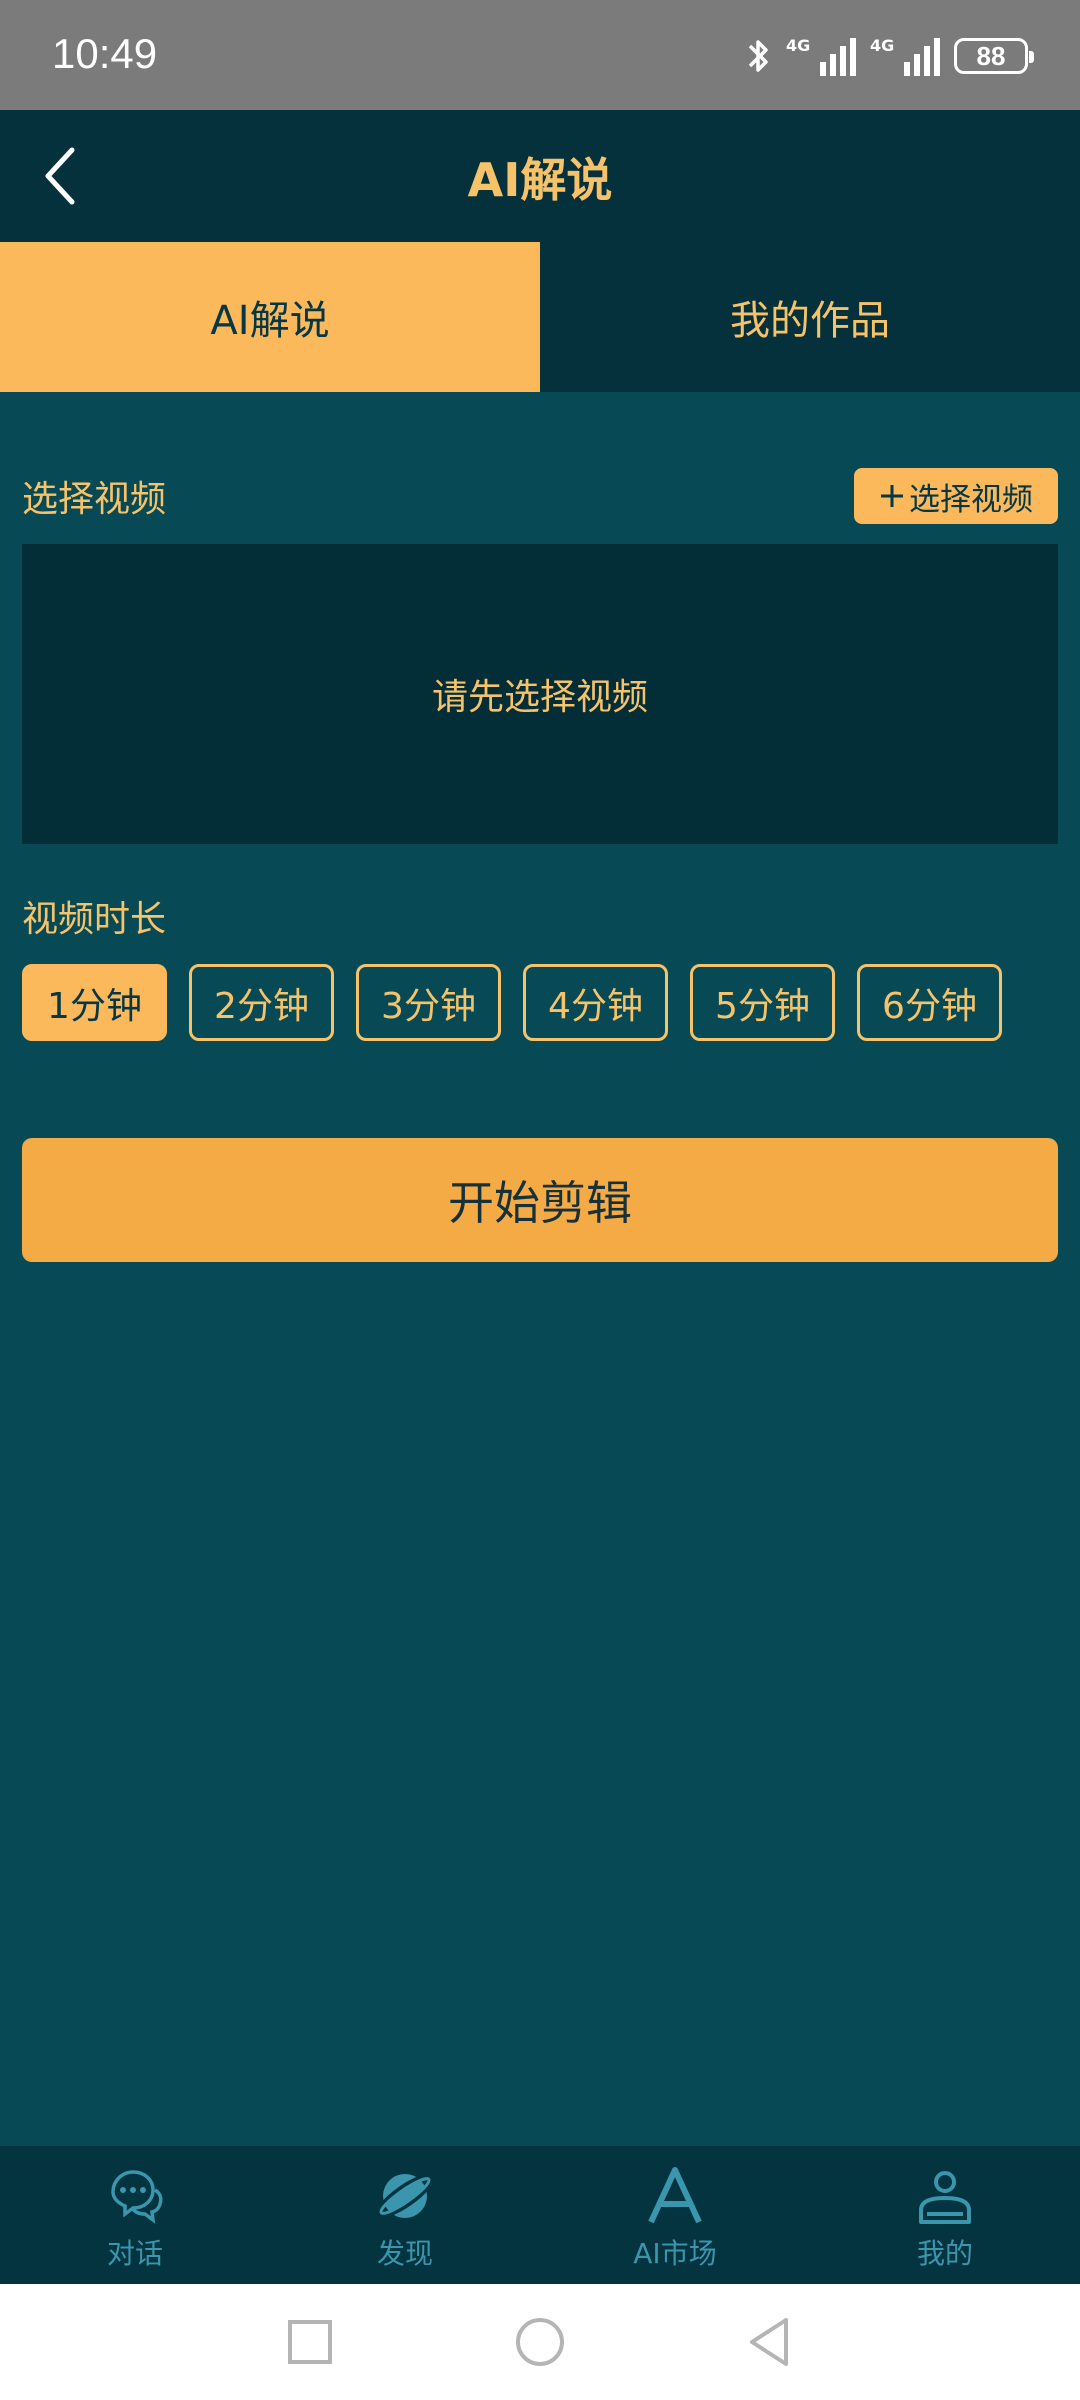 Image resolution: width=1080 pixels, height=2400 pixels. I want to click on duration-option-6min: 6分钟, so click(929, 1002).